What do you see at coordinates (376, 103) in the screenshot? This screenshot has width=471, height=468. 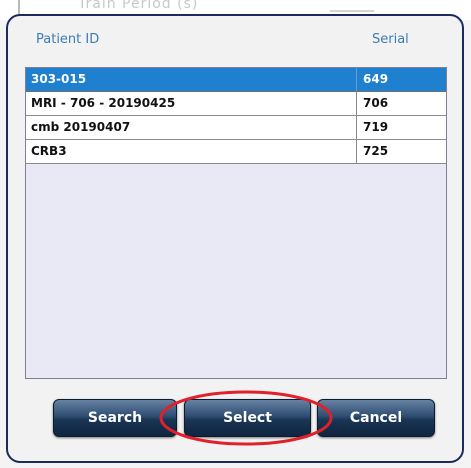 I see `serial-cell: 706` at bounding box center [376, 103].